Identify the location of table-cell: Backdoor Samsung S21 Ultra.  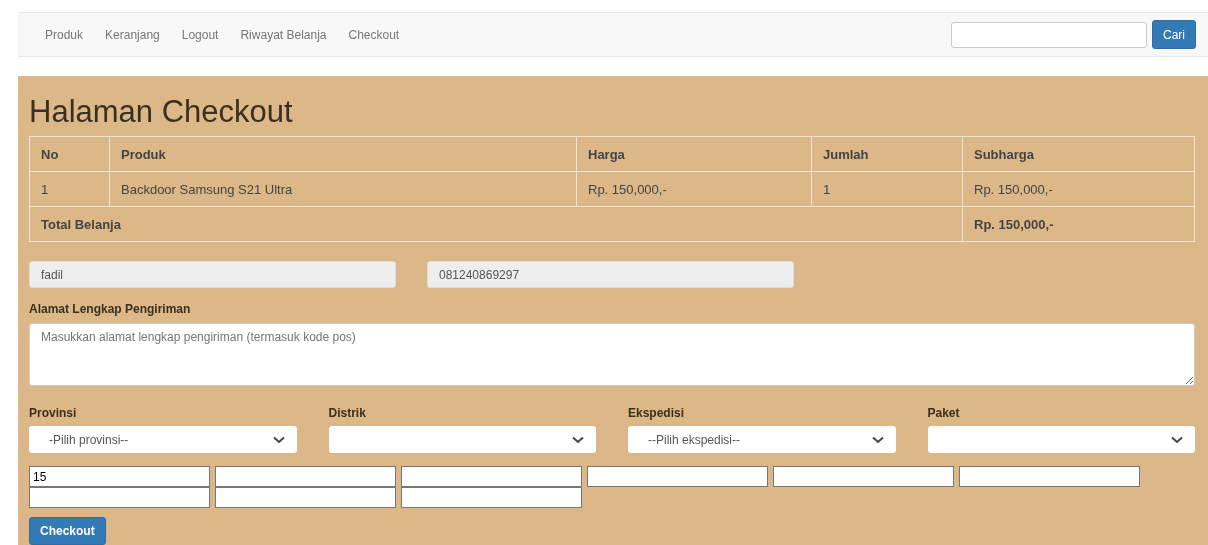
(343, 189).